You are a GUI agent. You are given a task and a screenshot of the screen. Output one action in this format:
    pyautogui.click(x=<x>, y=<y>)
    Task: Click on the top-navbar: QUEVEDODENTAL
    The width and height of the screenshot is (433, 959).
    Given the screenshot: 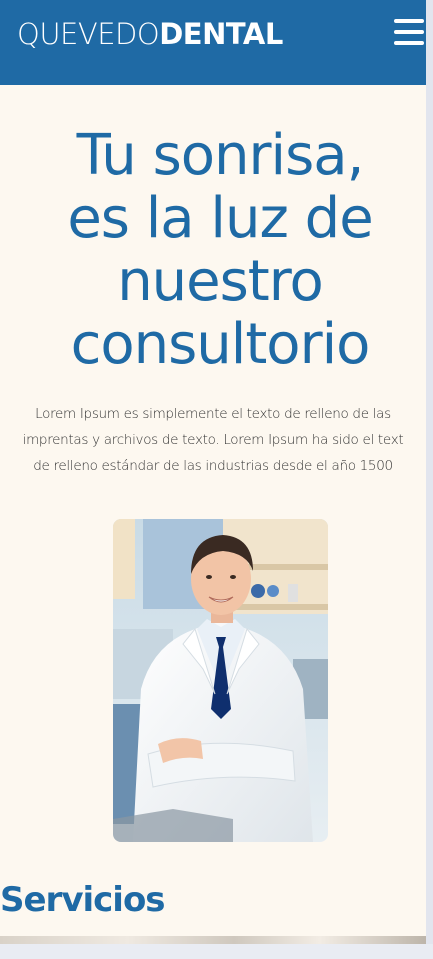 What is the action you would take?
    pyautogui.click(x=213, y=42)
    